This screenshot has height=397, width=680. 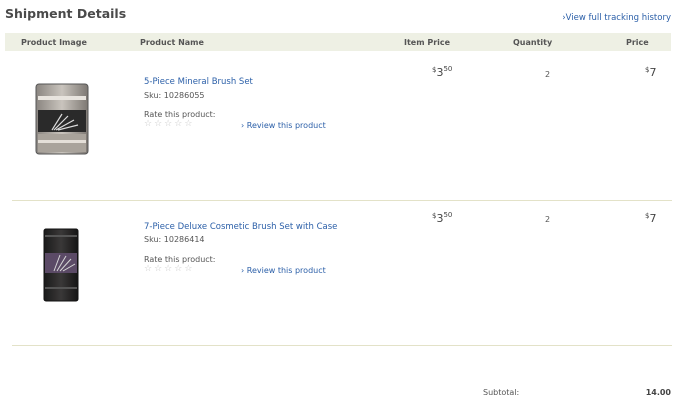 I want to click on tracking-history-label: View full tracking history, so click(x=618, y=18).